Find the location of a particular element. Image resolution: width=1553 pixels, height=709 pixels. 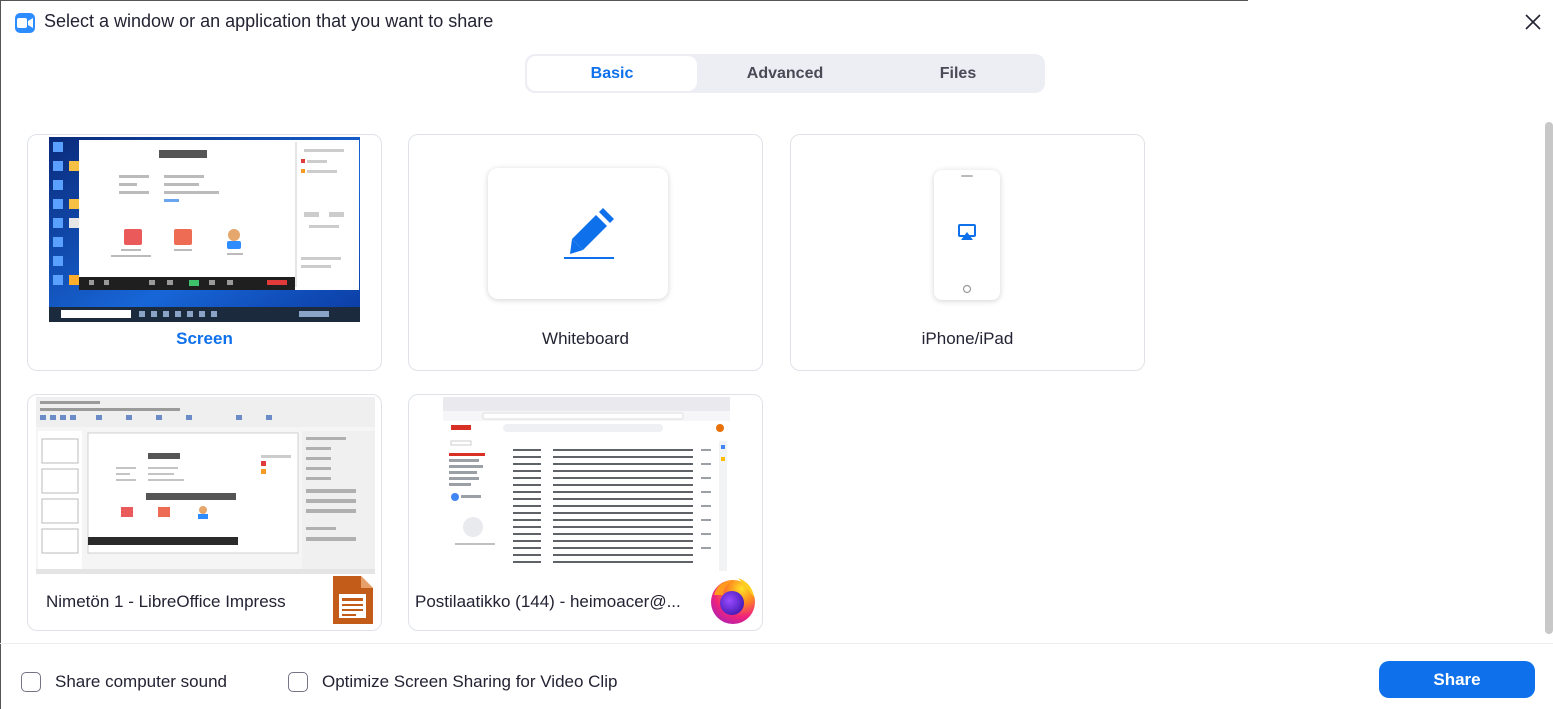

share-source-whiteboard: Whiteboard is located at coordinates (585, 252).